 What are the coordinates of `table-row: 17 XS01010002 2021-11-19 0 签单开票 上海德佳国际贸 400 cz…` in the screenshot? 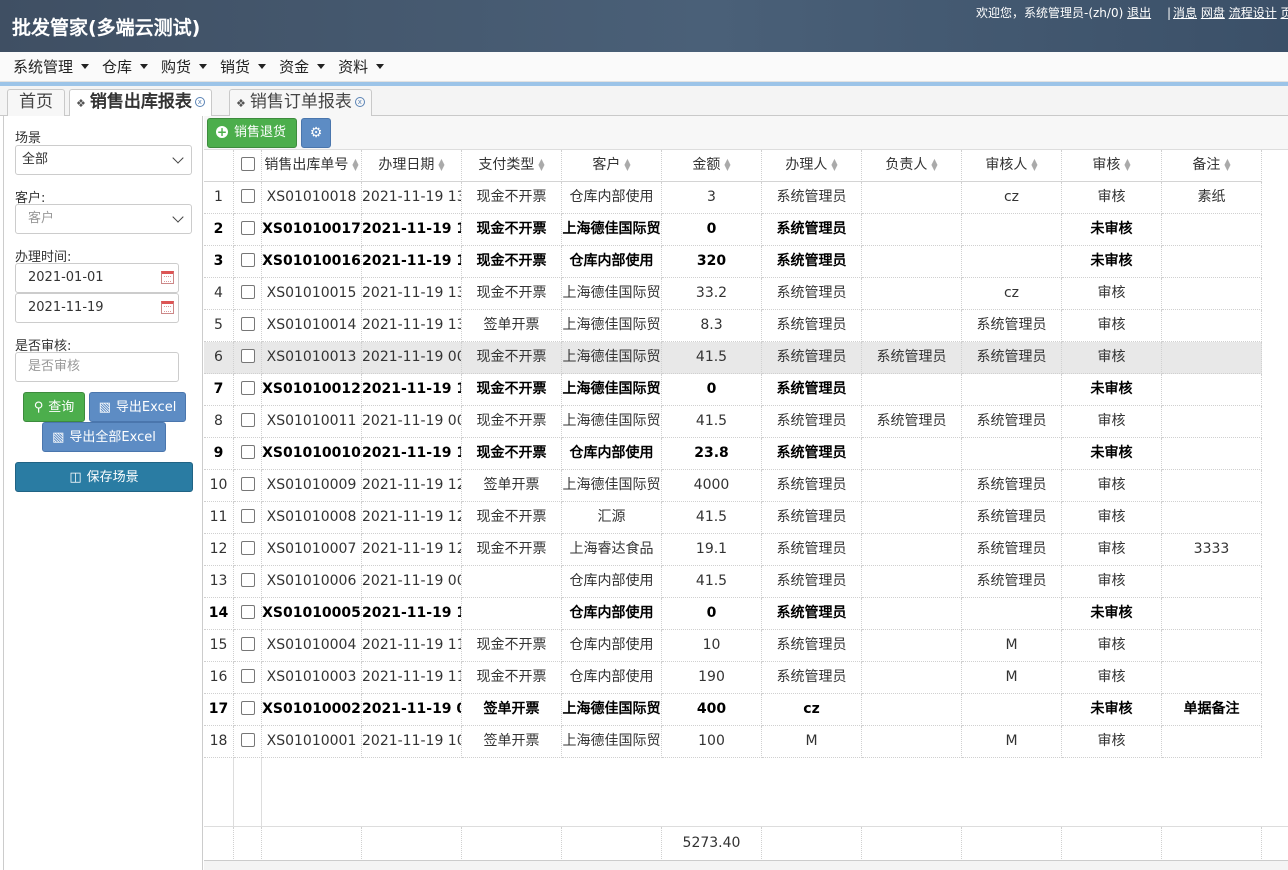 It's located at (733, 710).